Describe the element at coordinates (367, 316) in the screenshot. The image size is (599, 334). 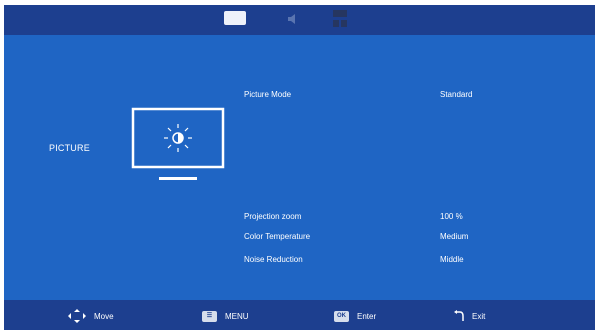
I see `hint-label: Enter` at that location.